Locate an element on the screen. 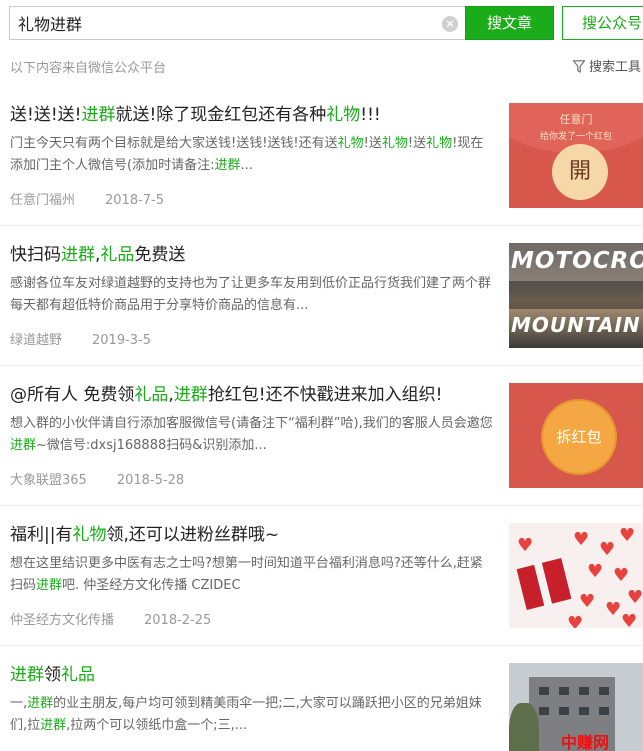 The height and width of the screenshot is (751, 643). account-name-link: 绿道越野 is located at coordinates (36, 340).